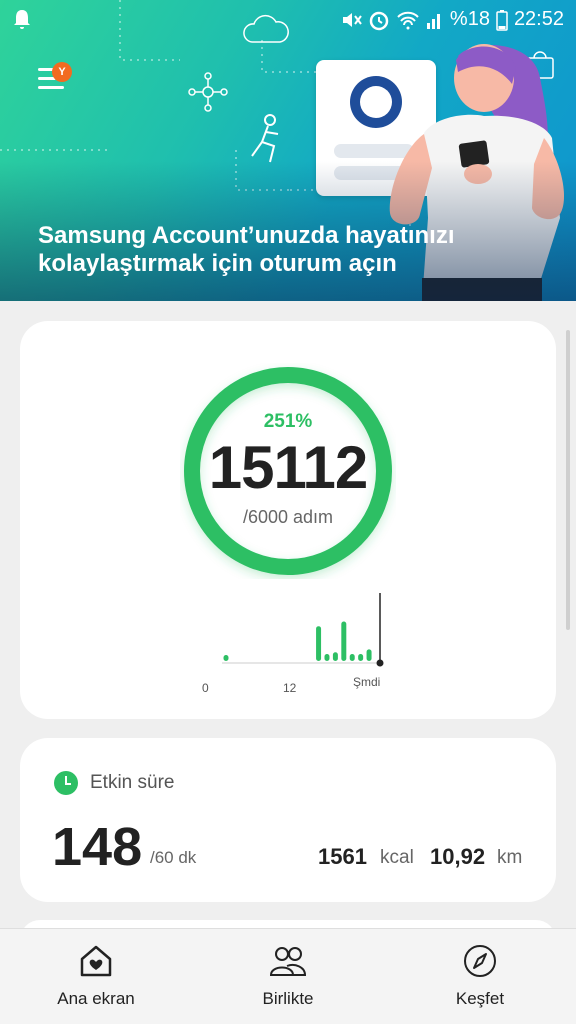  Describe the element at coordinates (480, 998) in the screenshot. I see `nav-discover-label: Keşfet` at that location.